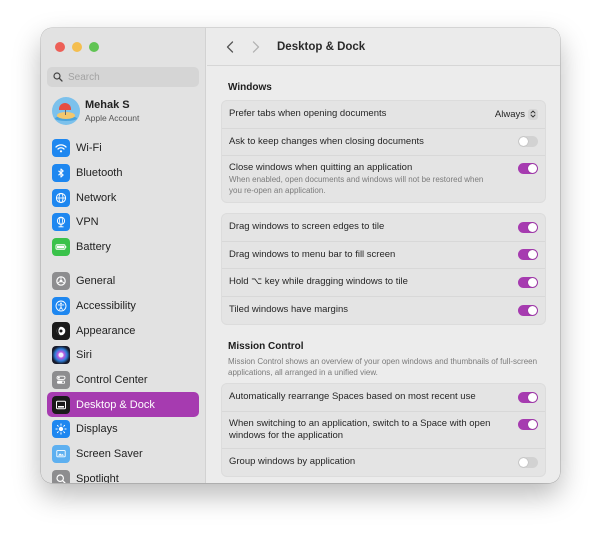 The height and width of the screenshot is (535, 600). I want to click on battery-icon, so click(61, 247).